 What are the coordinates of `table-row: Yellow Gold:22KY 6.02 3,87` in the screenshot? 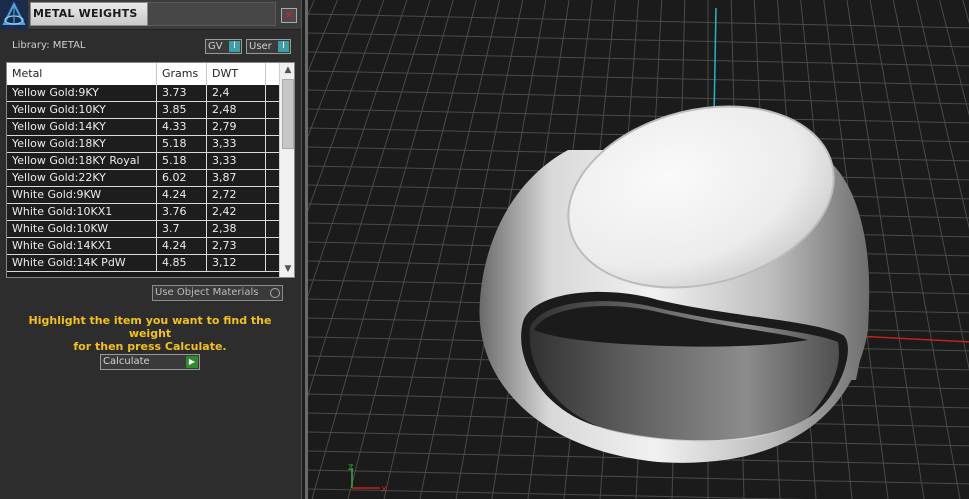 It's located at (143, 178).